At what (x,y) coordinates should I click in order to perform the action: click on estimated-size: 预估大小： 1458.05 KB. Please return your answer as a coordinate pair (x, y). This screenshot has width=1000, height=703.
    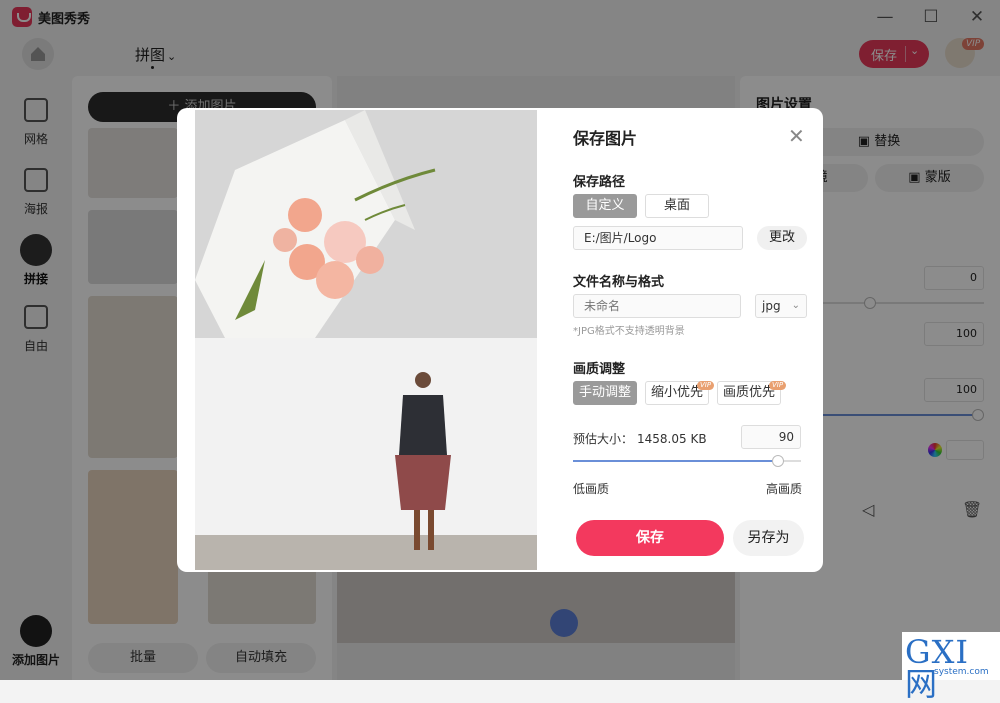
    Looking at the image, I should click on (640, 438).